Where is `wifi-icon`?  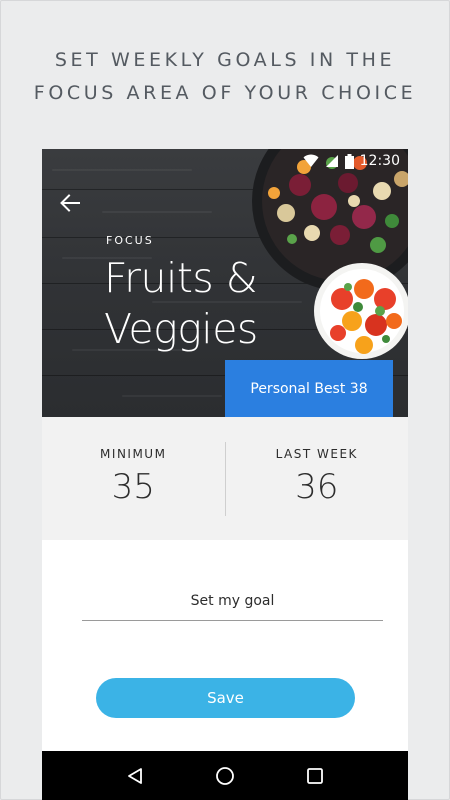 wifi-icon is located at coordinates (311, 160).